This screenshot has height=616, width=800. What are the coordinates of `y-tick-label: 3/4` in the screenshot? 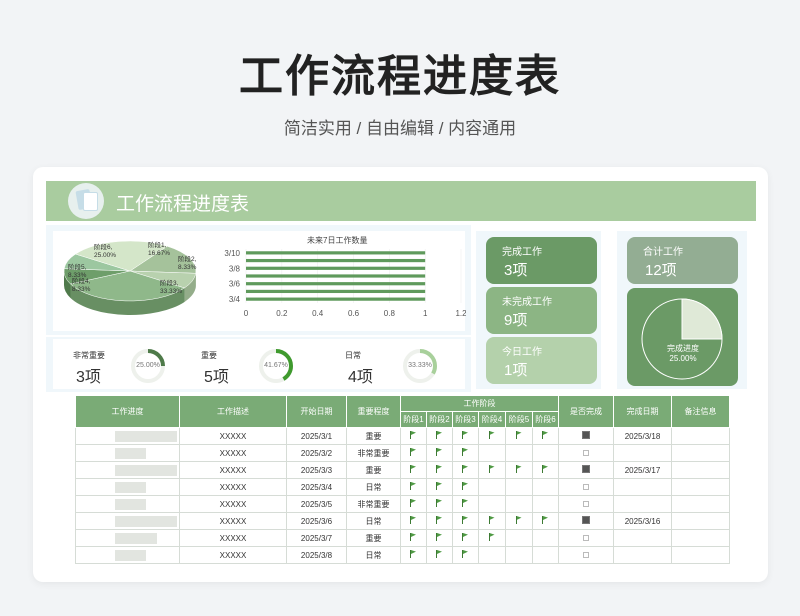 It's located at (235, 299).